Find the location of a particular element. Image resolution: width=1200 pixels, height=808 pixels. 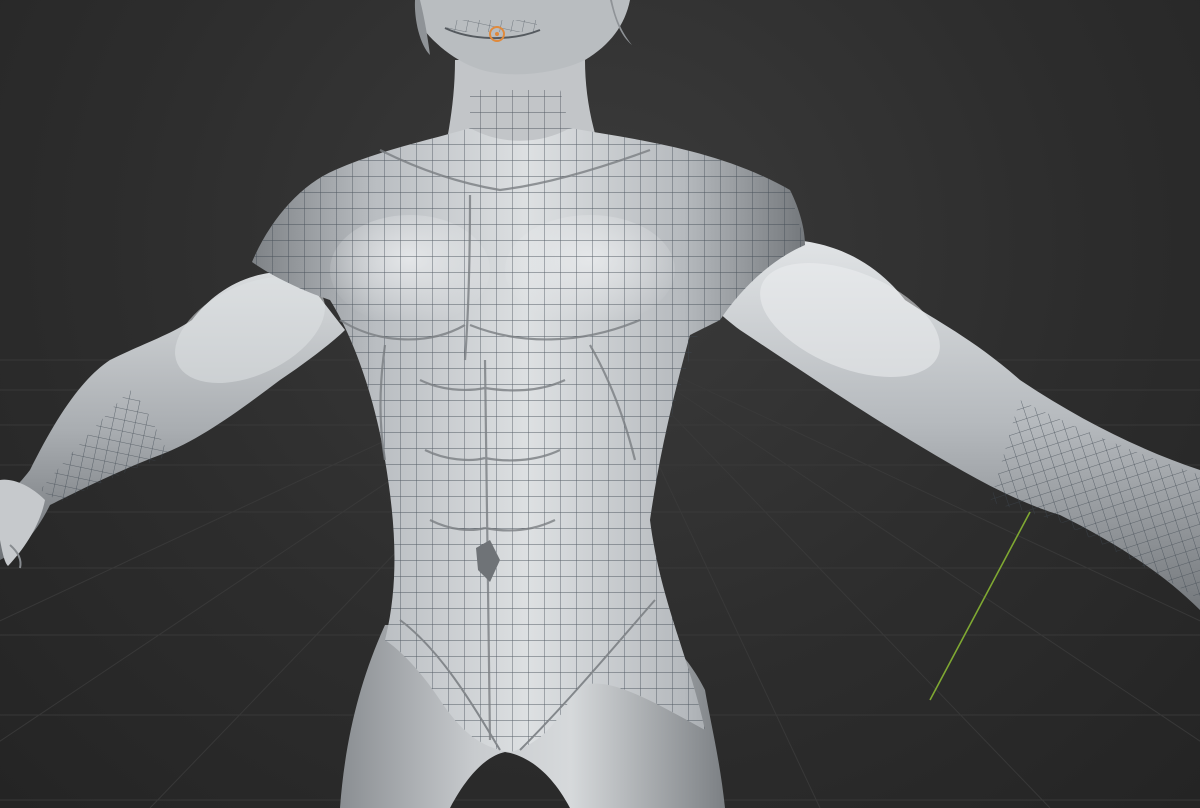

left-arm-mesh is located at coordinates (172, 412).